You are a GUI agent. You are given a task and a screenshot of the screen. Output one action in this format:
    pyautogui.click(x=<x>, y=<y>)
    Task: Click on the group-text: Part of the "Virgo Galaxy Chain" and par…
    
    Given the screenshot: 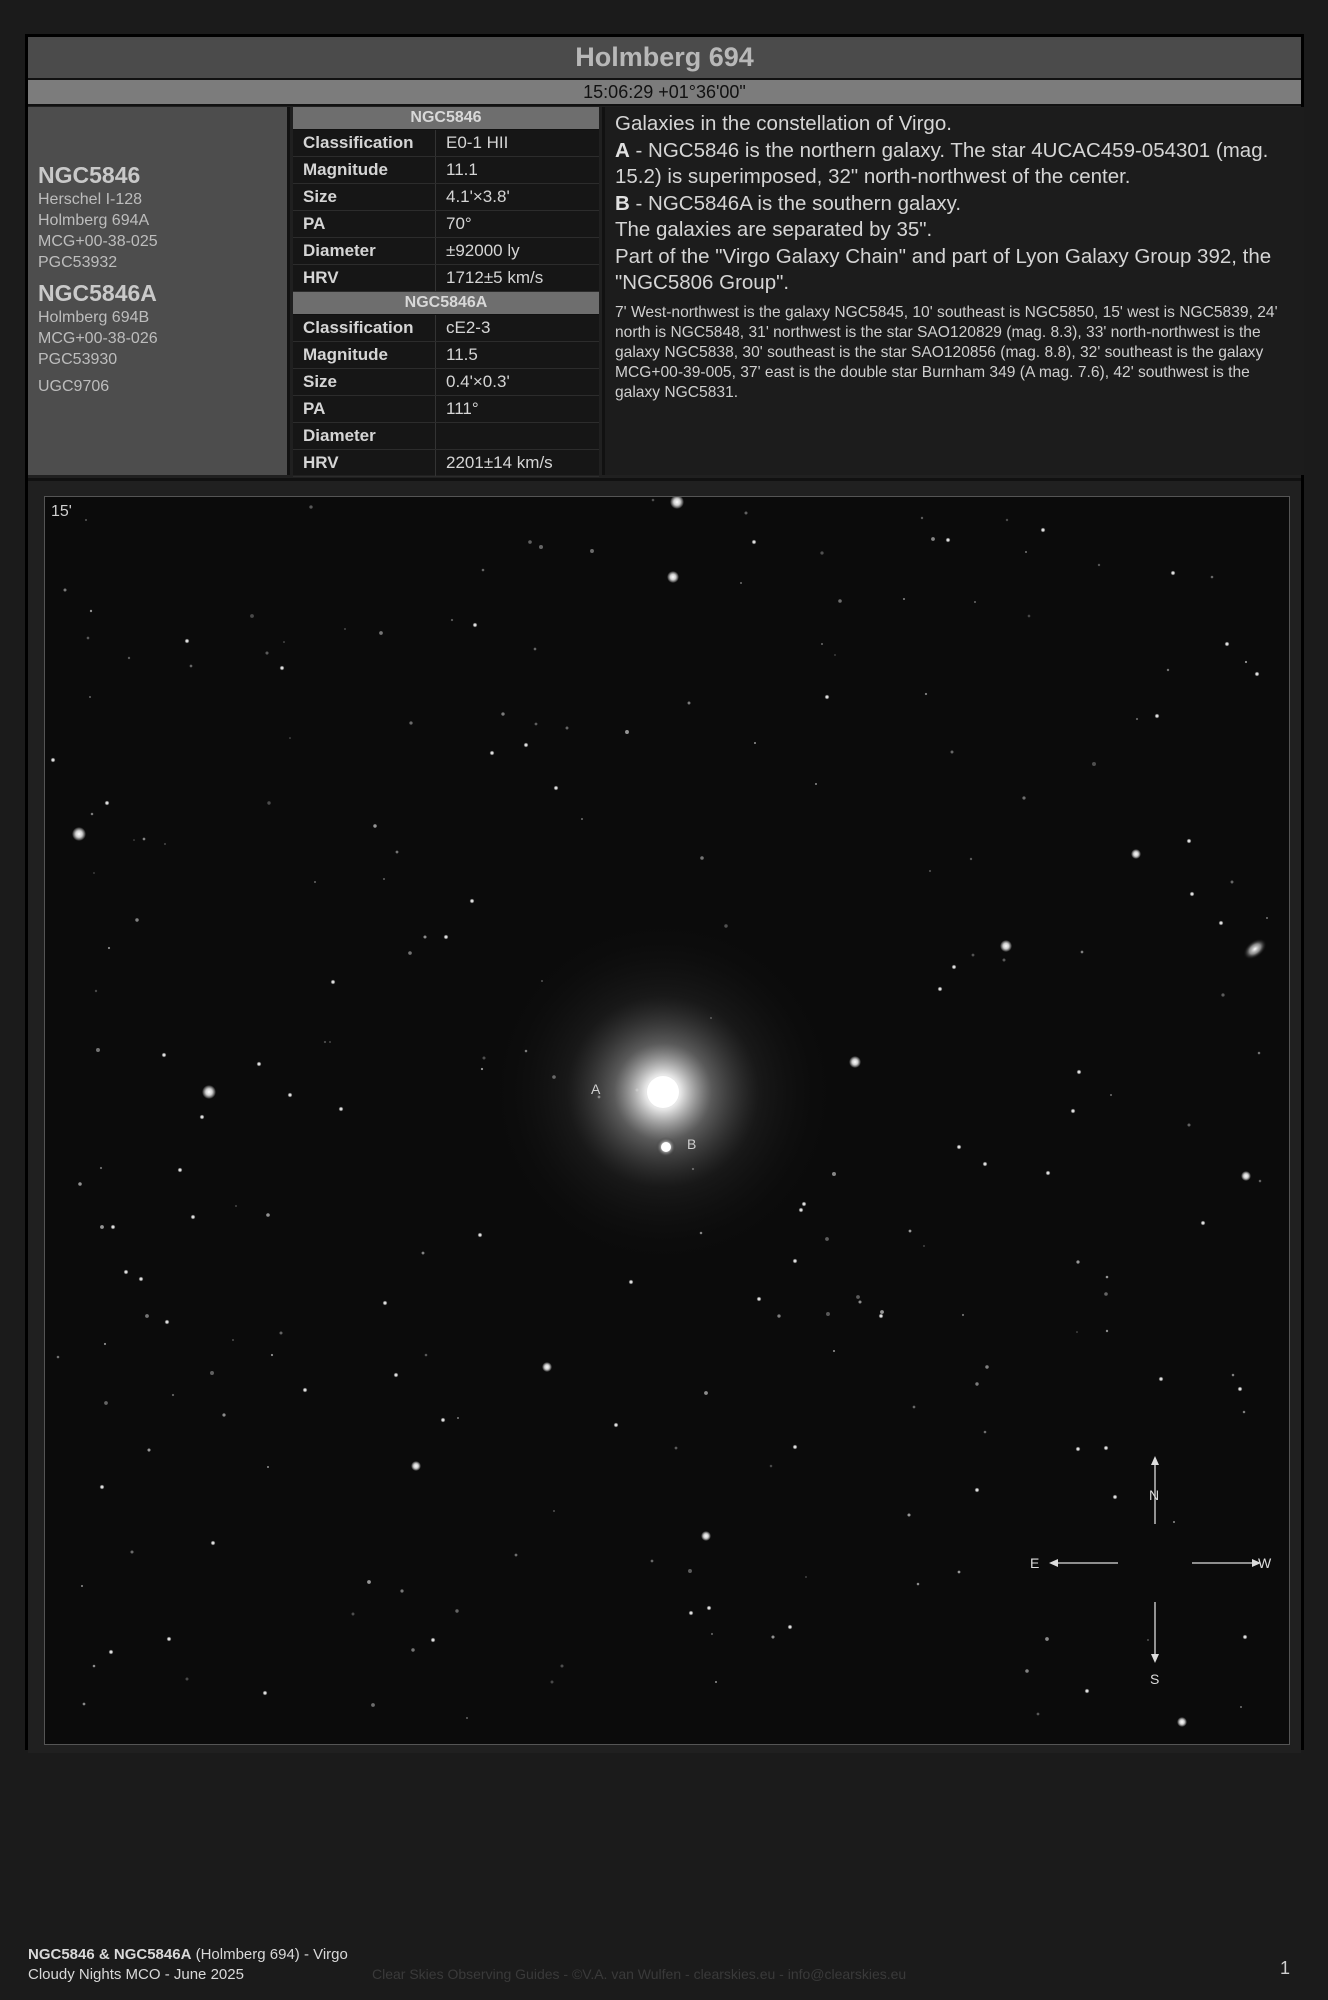 What is the action you would take?
    pyautogui.click(x=943, y=269)
    